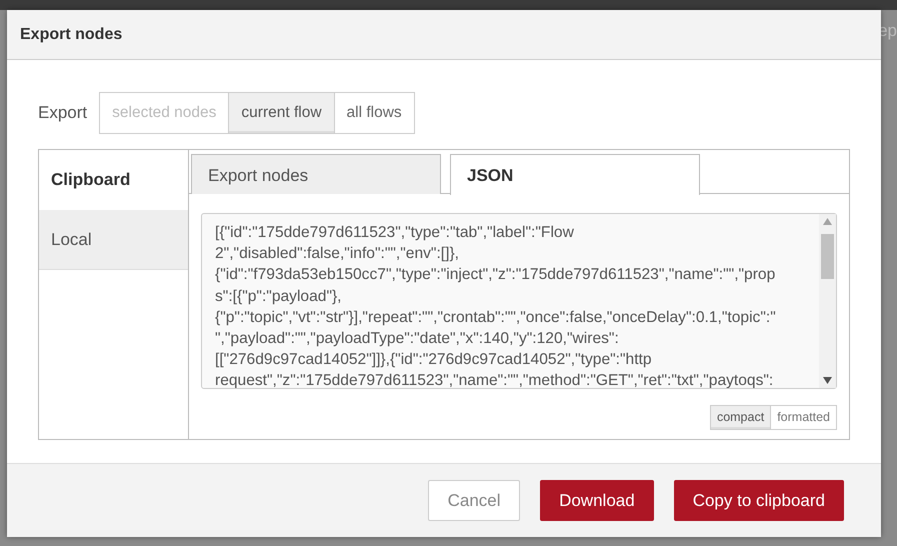  I want to click on json-line: [{"id":"175dde797d611523","type":"tab","label":"Flow, so click(395, 233).